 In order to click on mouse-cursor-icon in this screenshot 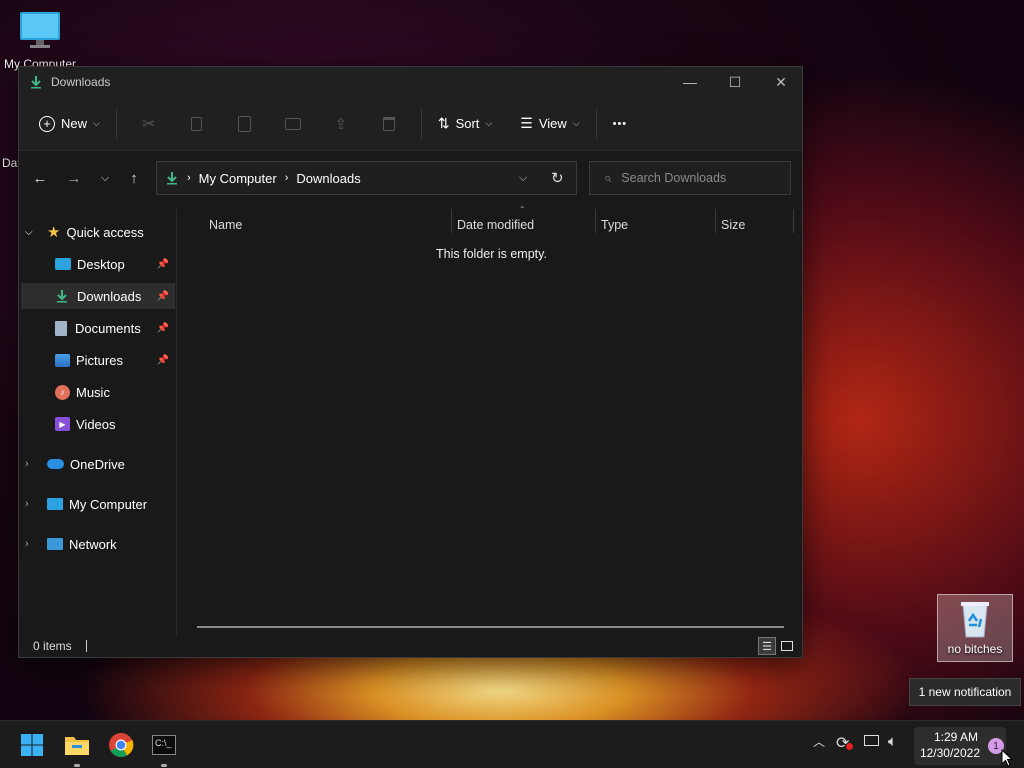, I will do `click(1007, 758)`.